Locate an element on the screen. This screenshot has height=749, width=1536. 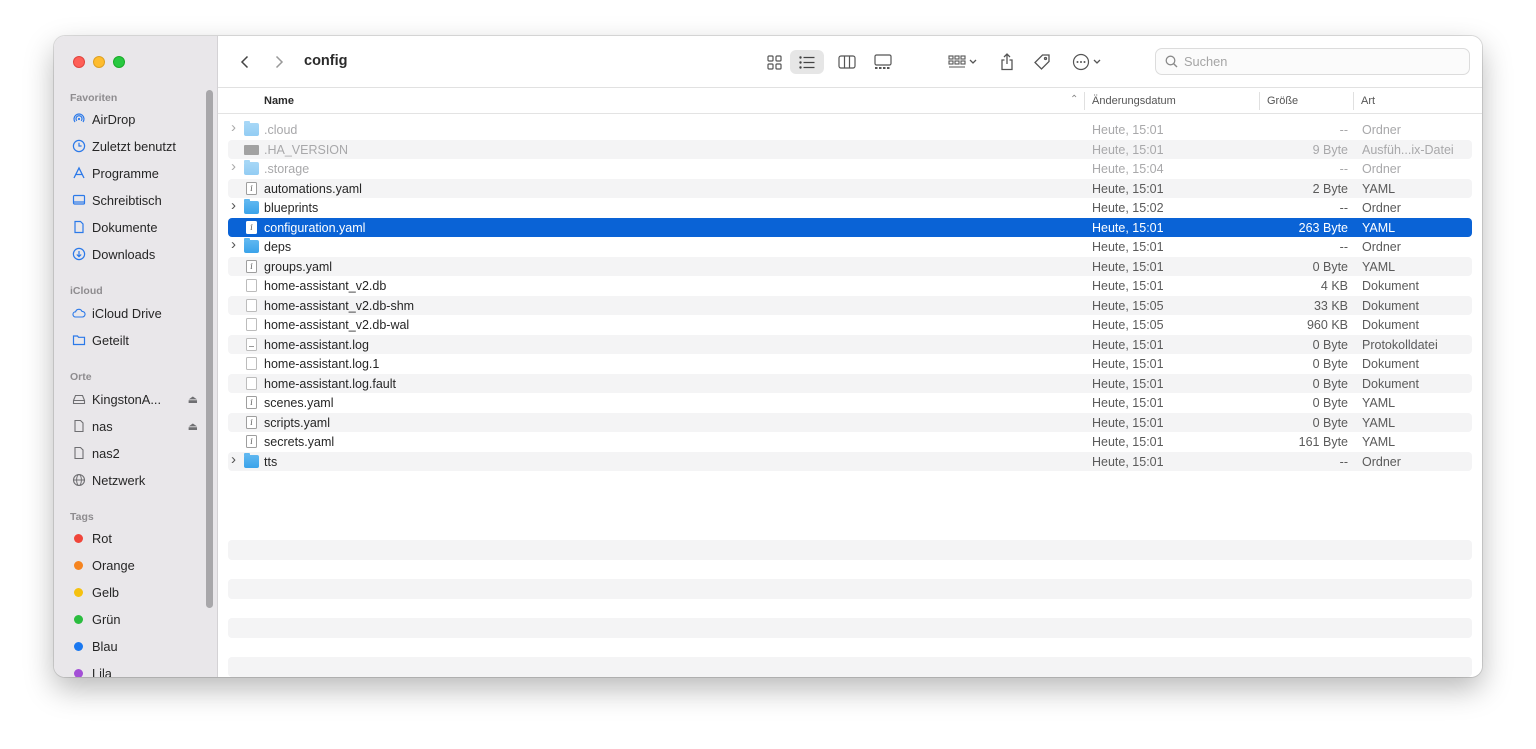
sidebar-item-nas2: nas2 is located at coordinates (142, 453).